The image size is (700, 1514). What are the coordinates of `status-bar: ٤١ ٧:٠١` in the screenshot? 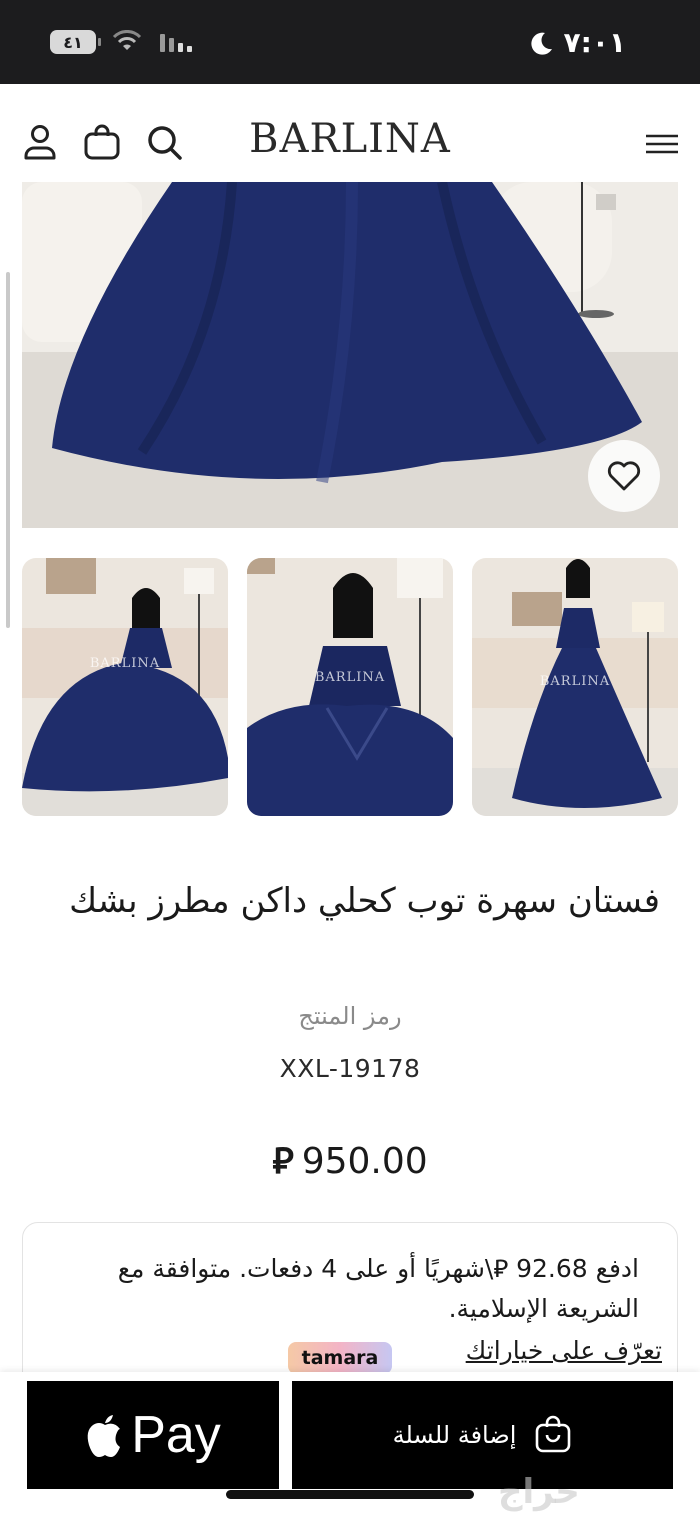 It's located at (350, 42).